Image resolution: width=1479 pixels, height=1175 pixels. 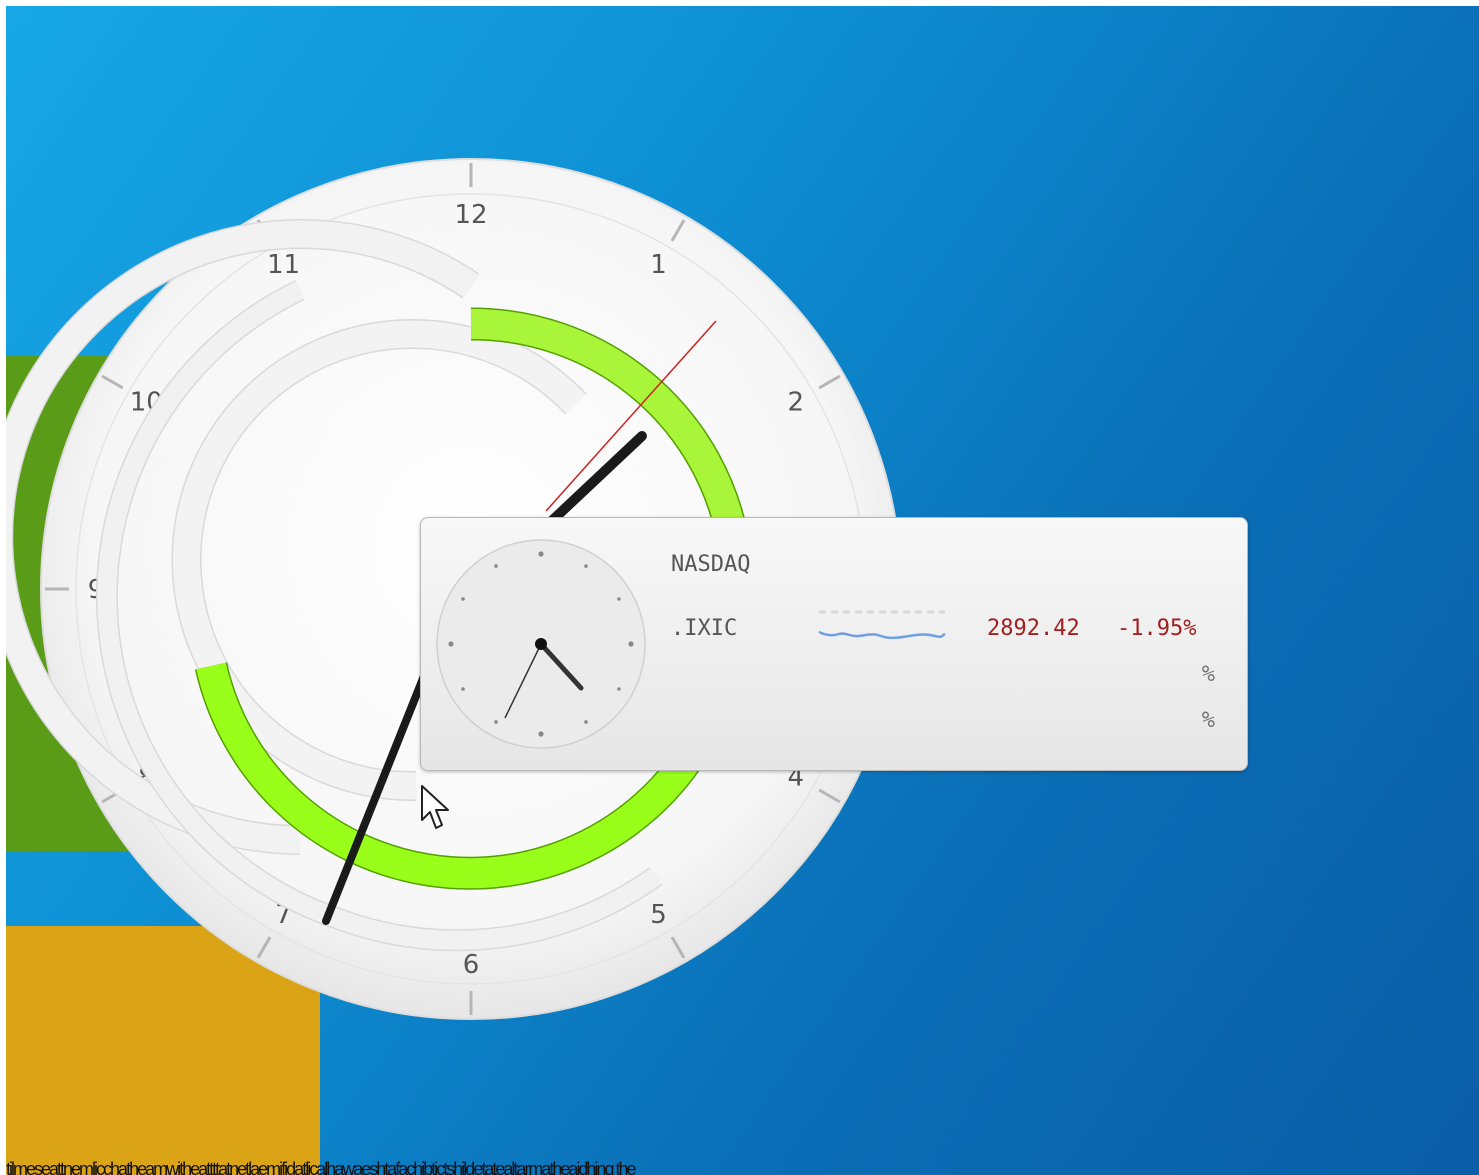 What do you see at coordinates (704, 628) in the screenshot?
I see `ticker-symbol: .IXIC` at bounding box center [704, 628].